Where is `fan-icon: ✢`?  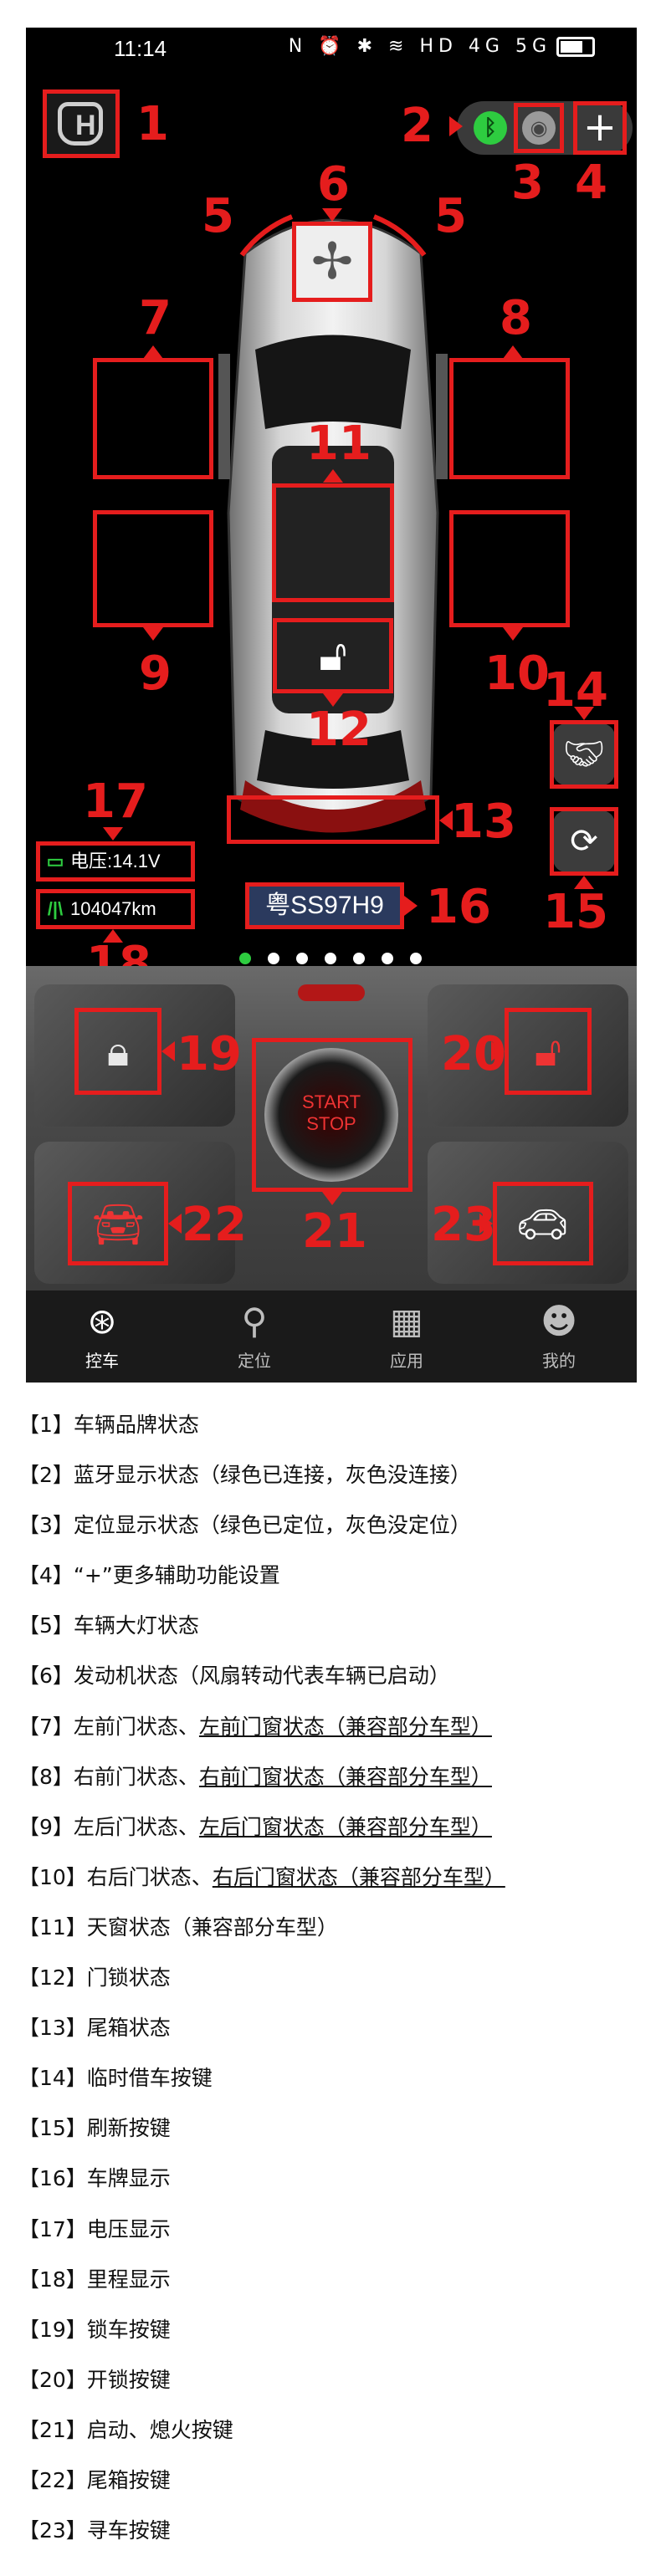 fan-icon: ✢ is located at coordinates (332, 262).